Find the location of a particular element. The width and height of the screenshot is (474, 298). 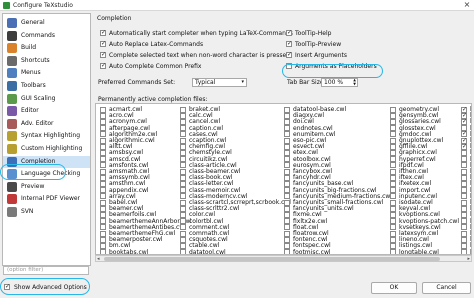

sidebar-item-internal-pdf-viewer: Internal PDF Viewer is located at coordinates (46, 199).